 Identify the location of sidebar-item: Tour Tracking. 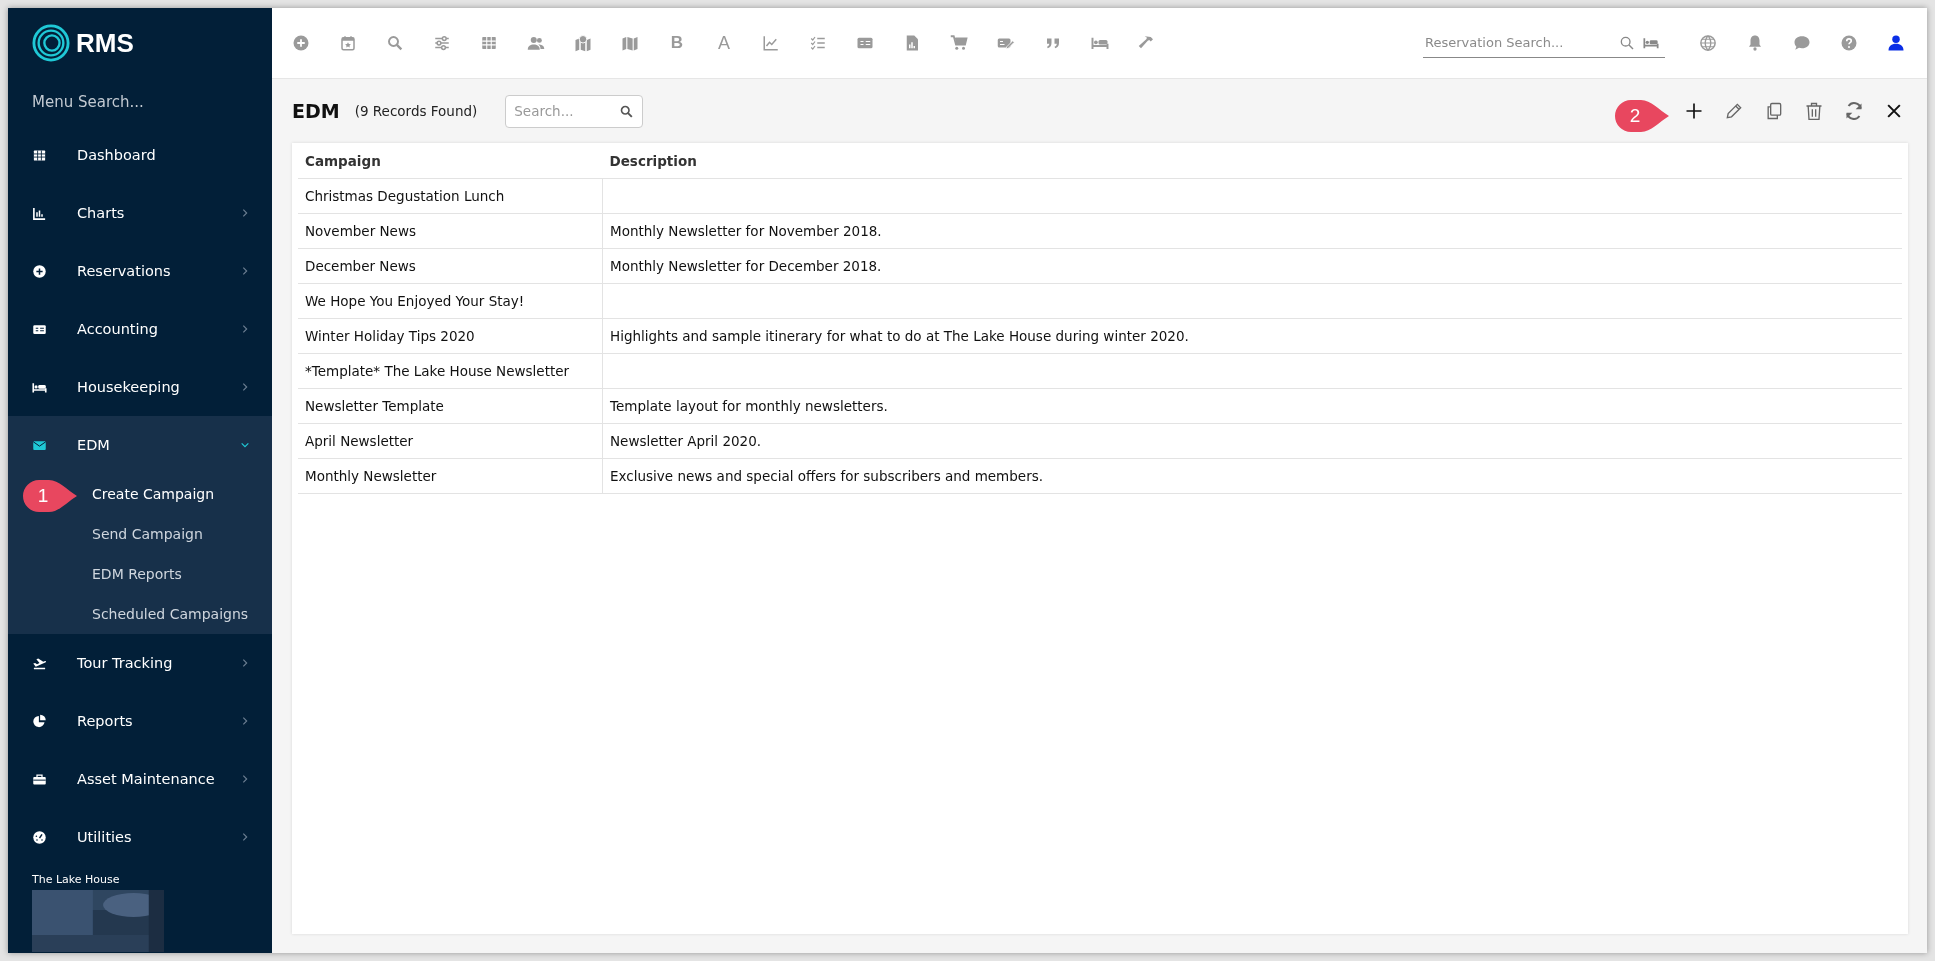
(140, 663).